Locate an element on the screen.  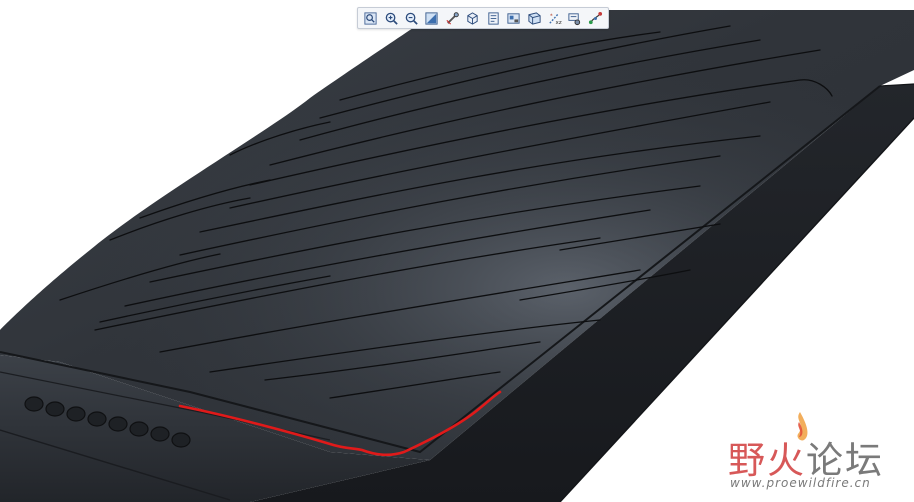
zoom-in-button is located at coordinates (390, 18).